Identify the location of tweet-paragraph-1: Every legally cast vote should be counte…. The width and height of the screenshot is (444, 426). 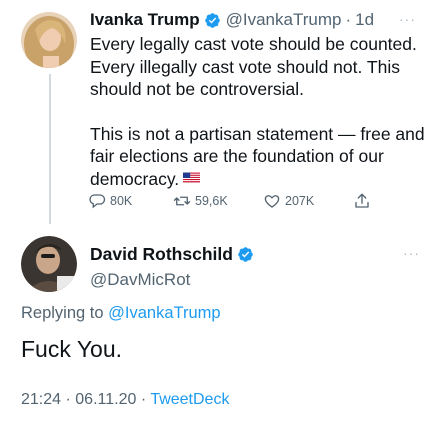
(253, 66).